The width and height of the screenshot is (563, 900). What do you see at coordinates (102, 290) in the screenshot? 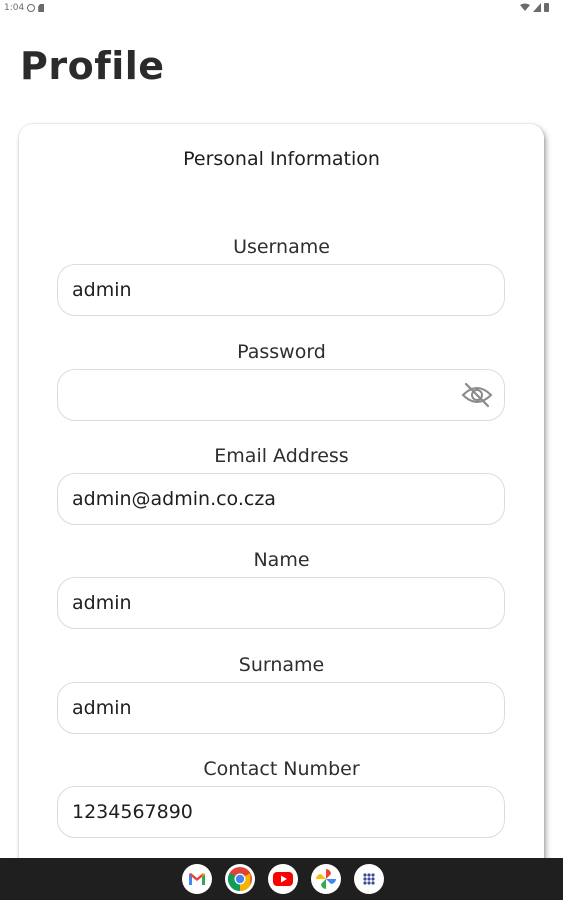
I see `username-value: admin` at bounding box center [102, 290].